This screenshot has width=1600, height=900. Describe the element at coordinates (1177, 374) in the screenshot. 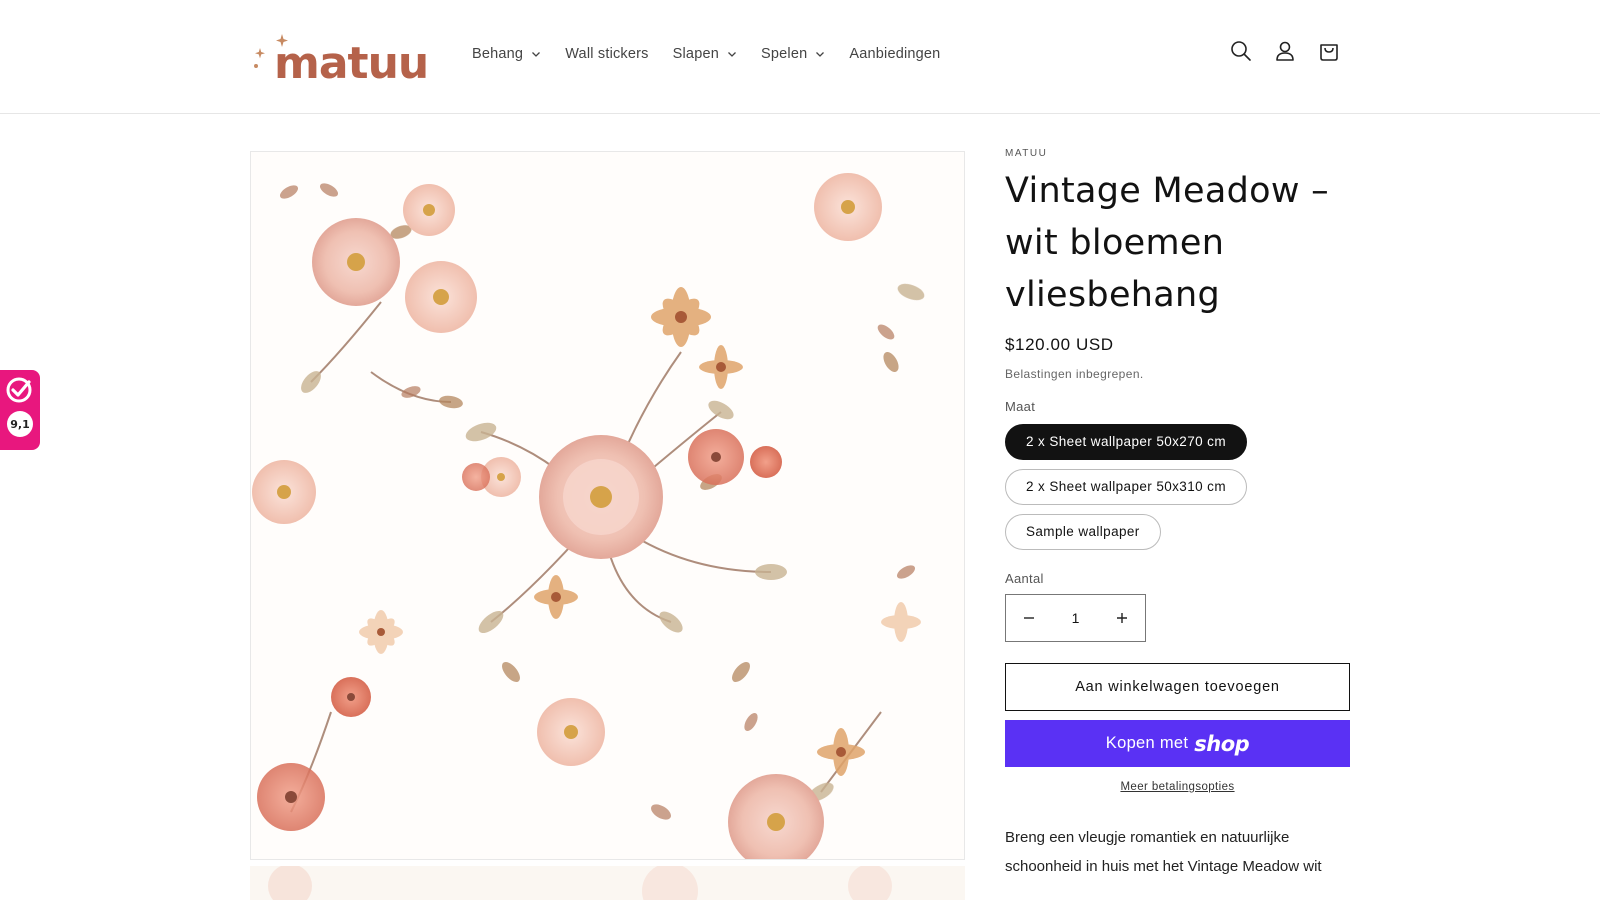

I see `tax-note: Belastingen inbegrepen.` at that location.